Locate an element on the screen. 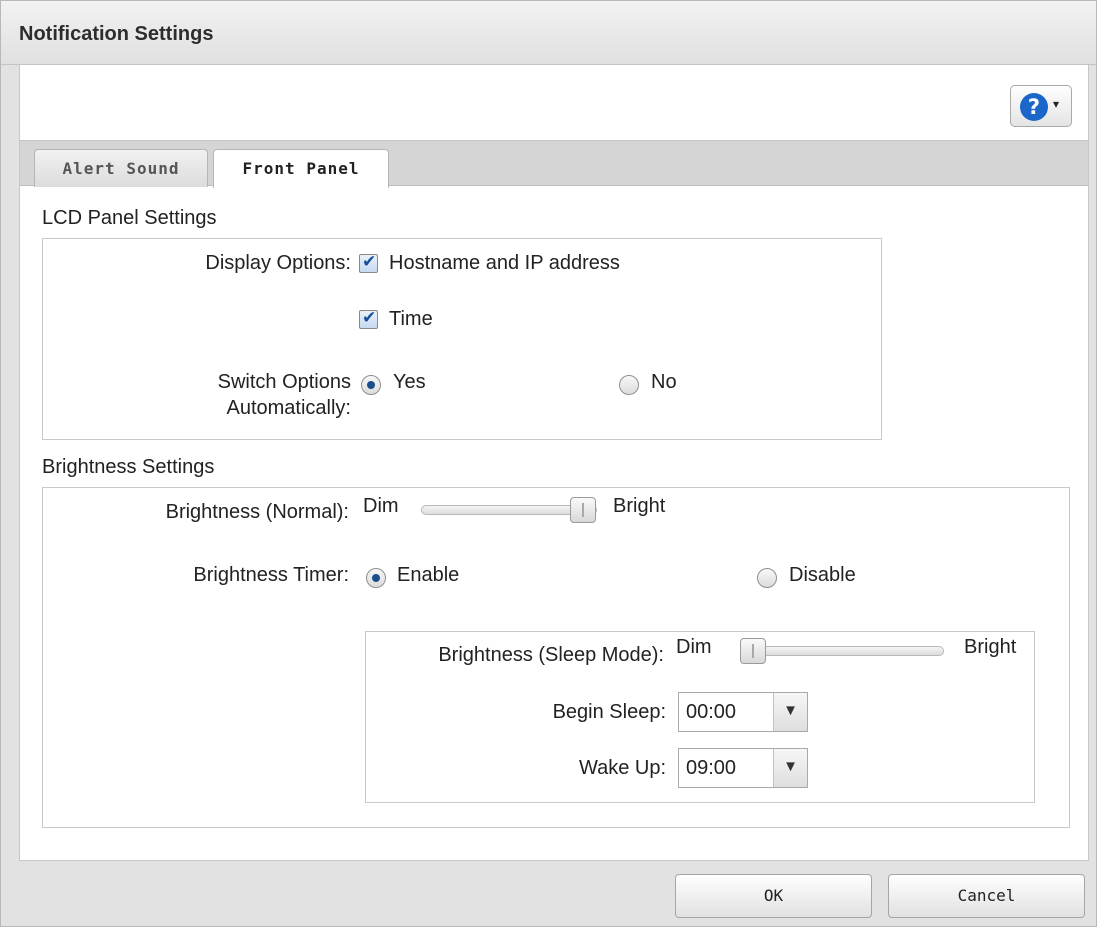  brightness-section-title: Brightness Settings is located at coordinates (128, 467).